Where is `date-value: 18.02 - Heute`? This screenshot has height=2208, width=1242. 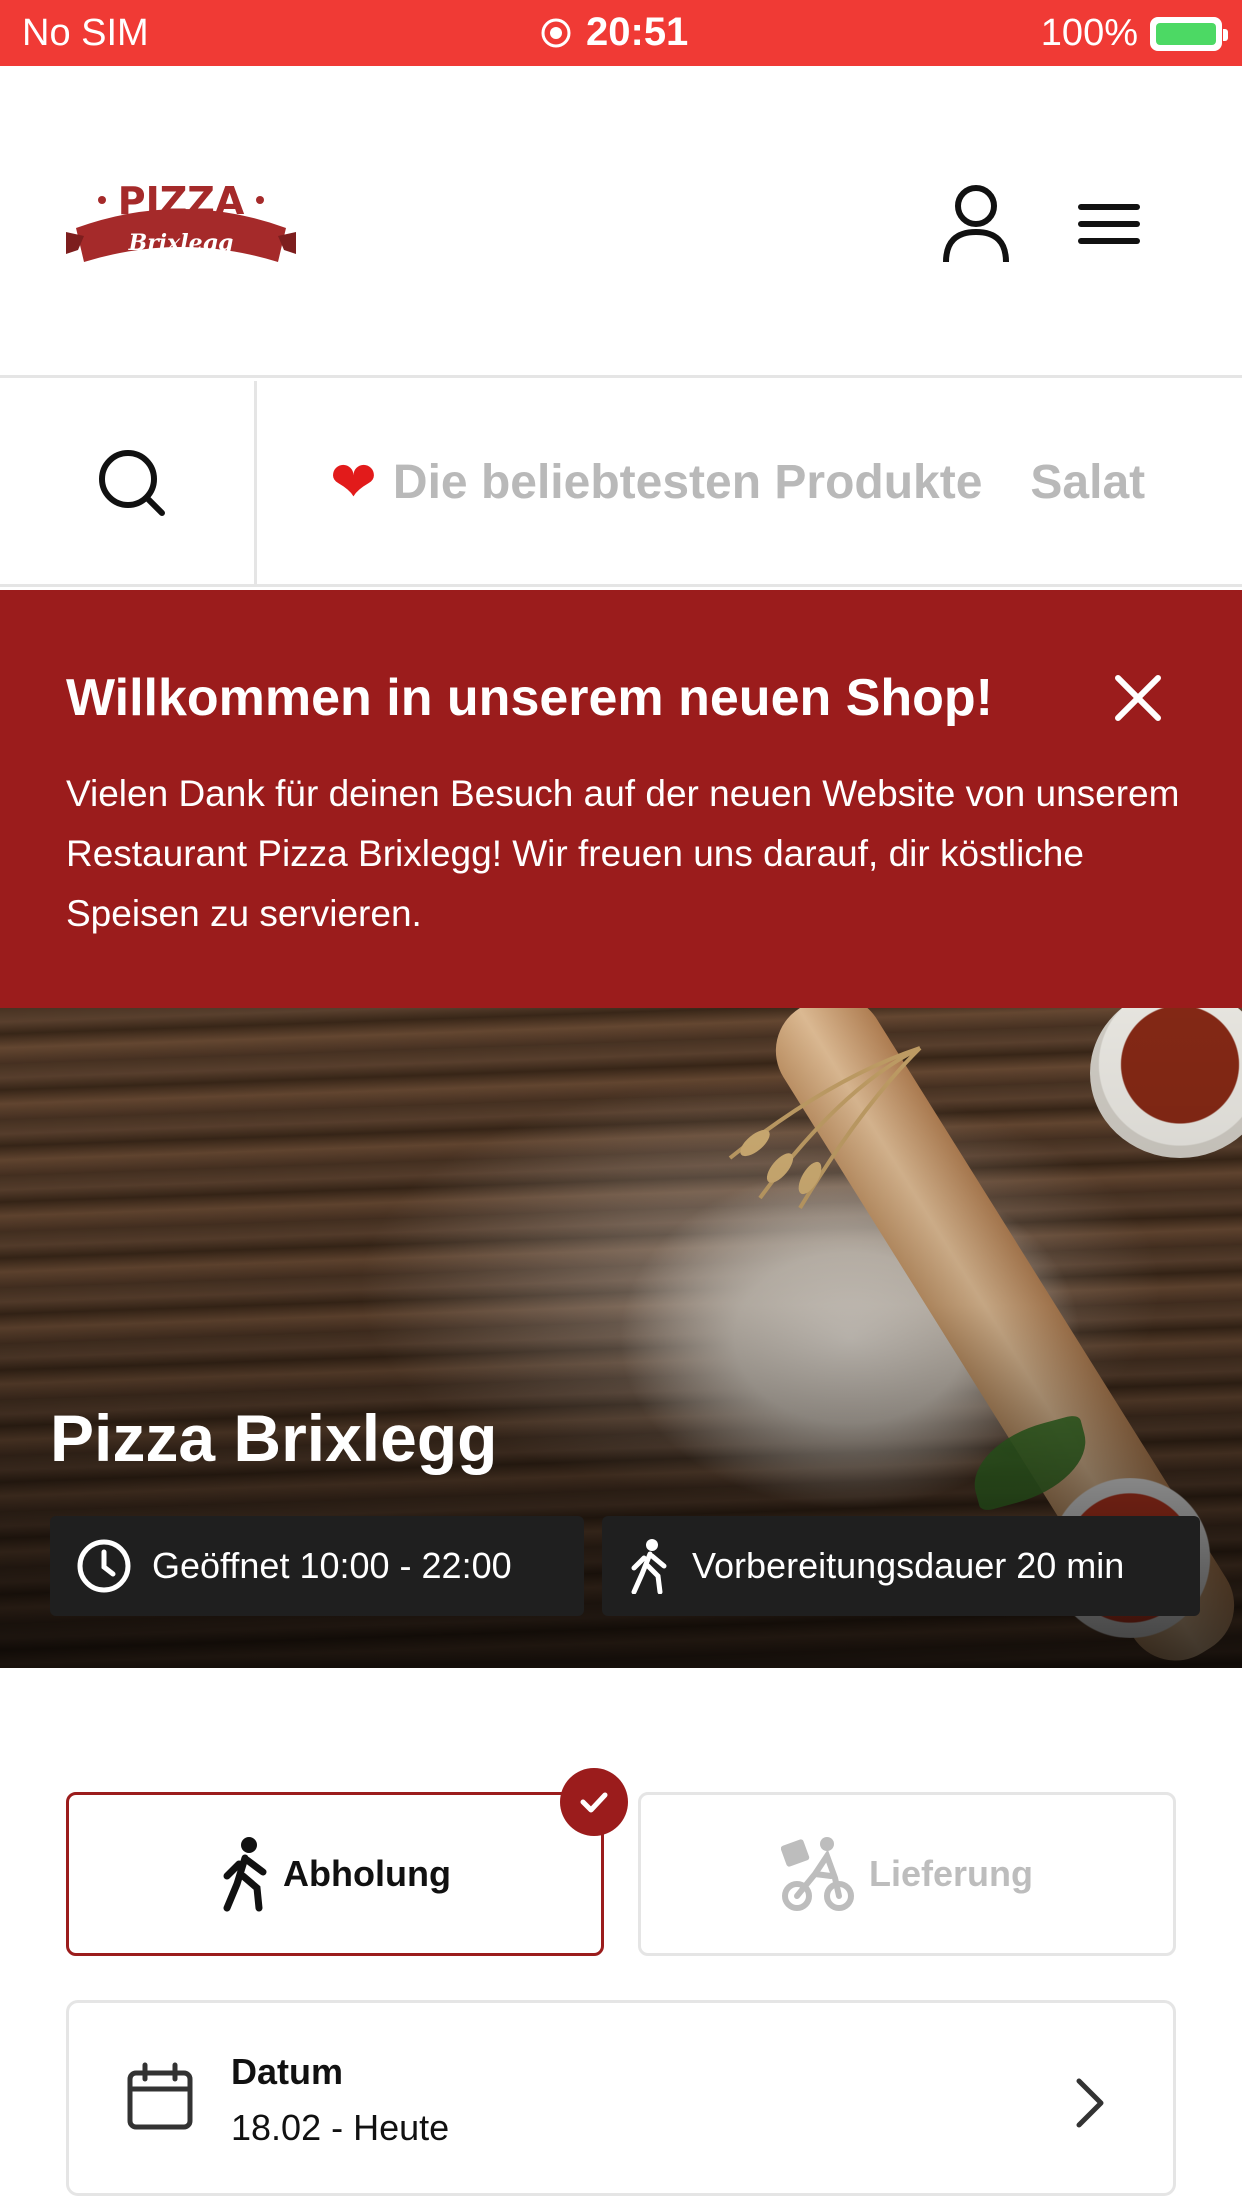 date-value: 18.02 - Heute is located at coordinates (340, 2127).